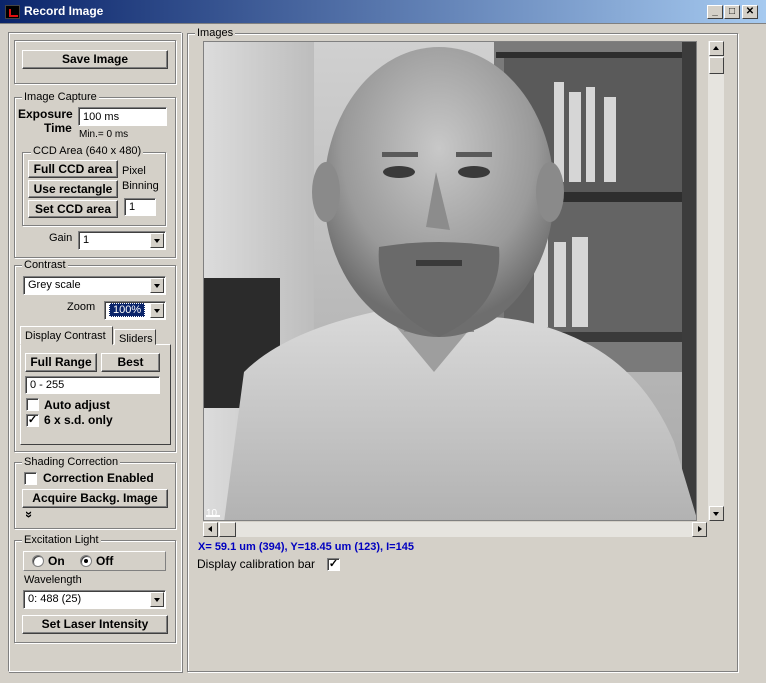 The height and width of the screenshot is (683, 766). Describe the element at coordinates (215, 33) in the screenshot. I see `images-title: Images` at that location.